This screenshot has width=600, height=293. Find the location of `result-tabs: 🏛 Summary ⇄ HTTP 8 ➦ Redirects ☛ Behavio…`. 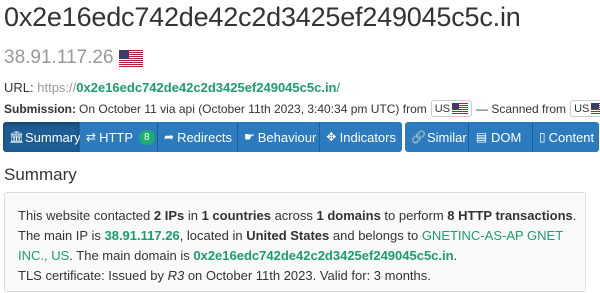

result-tabs: 🏛 Summary ⇄ HTTP 8 ➦ Redirects ☛ Behavio… is located at coordinates (301, 137).